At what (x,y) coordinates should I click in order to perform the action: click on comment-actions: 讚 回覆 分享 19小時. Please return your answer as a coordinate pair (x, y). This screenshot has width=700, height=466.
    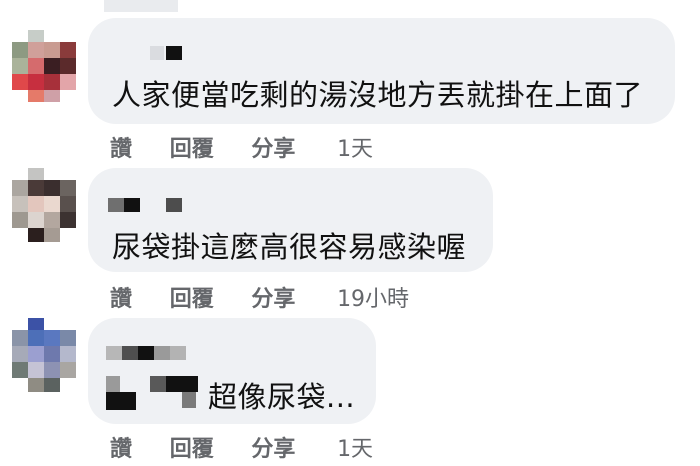
    Looking at the image, I should click on (274, 297).